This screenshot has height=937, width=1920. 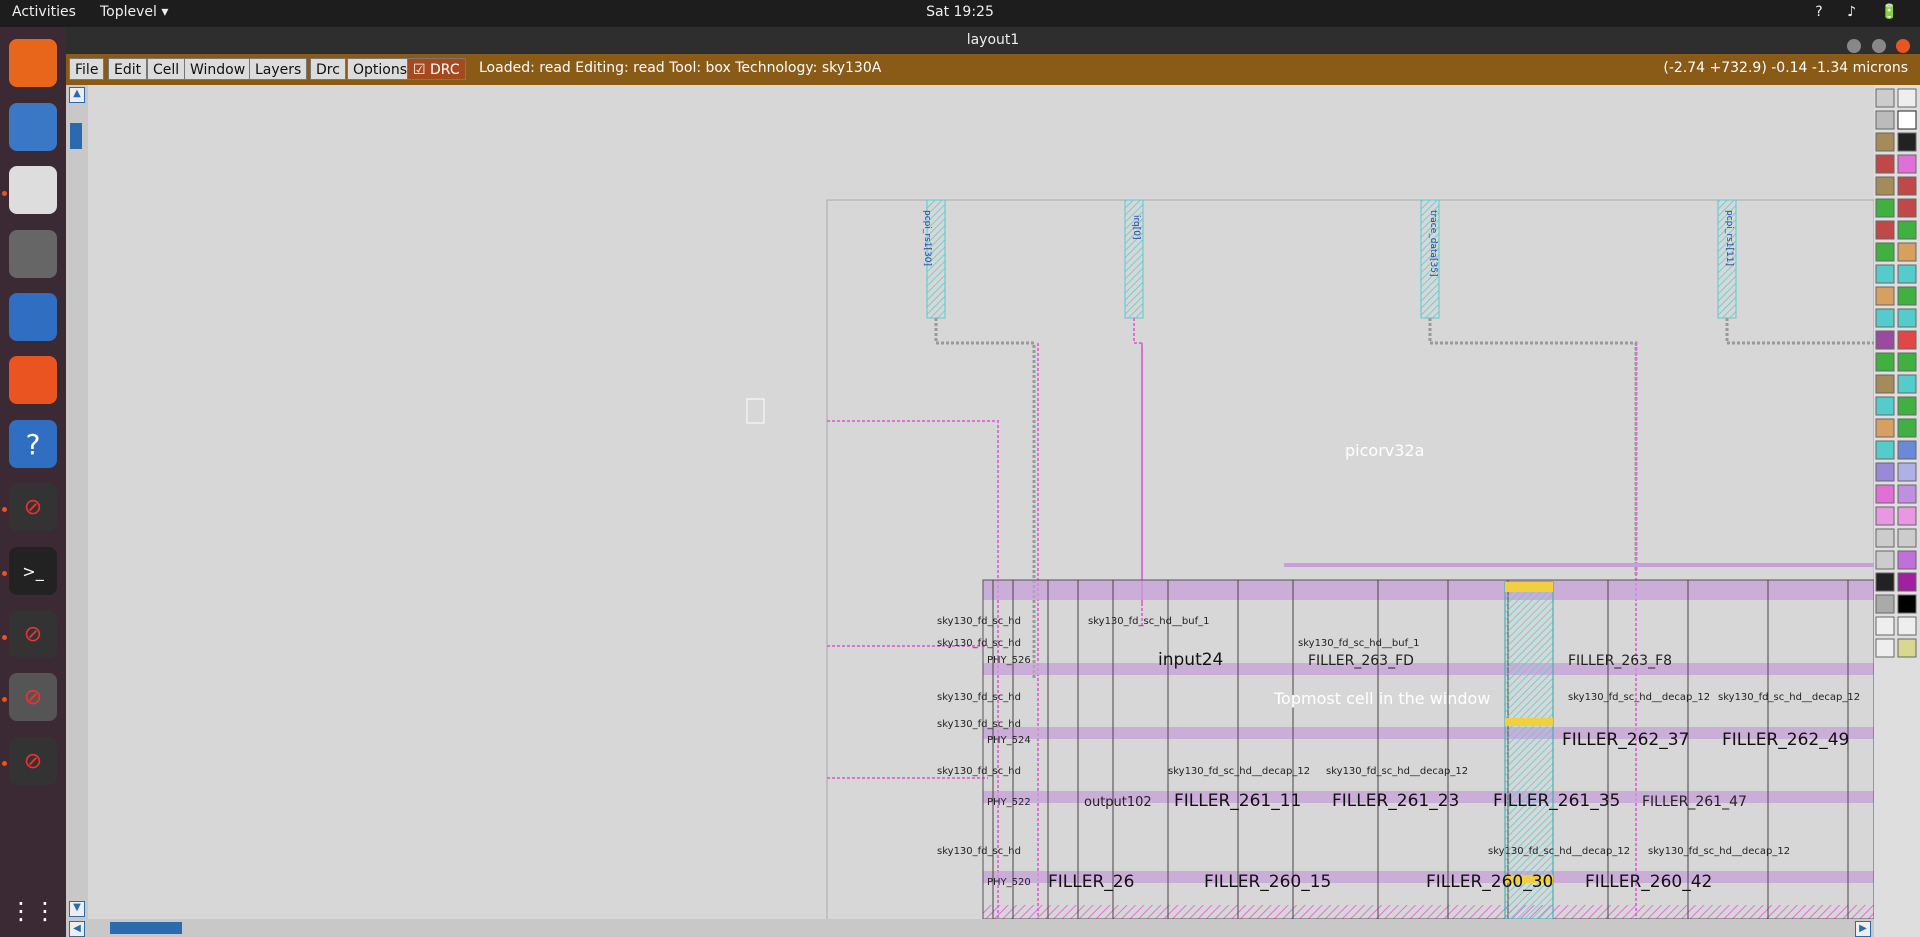 I want to click on cell-instance: FILLER_263_F8, so click(x=1620, y=661).